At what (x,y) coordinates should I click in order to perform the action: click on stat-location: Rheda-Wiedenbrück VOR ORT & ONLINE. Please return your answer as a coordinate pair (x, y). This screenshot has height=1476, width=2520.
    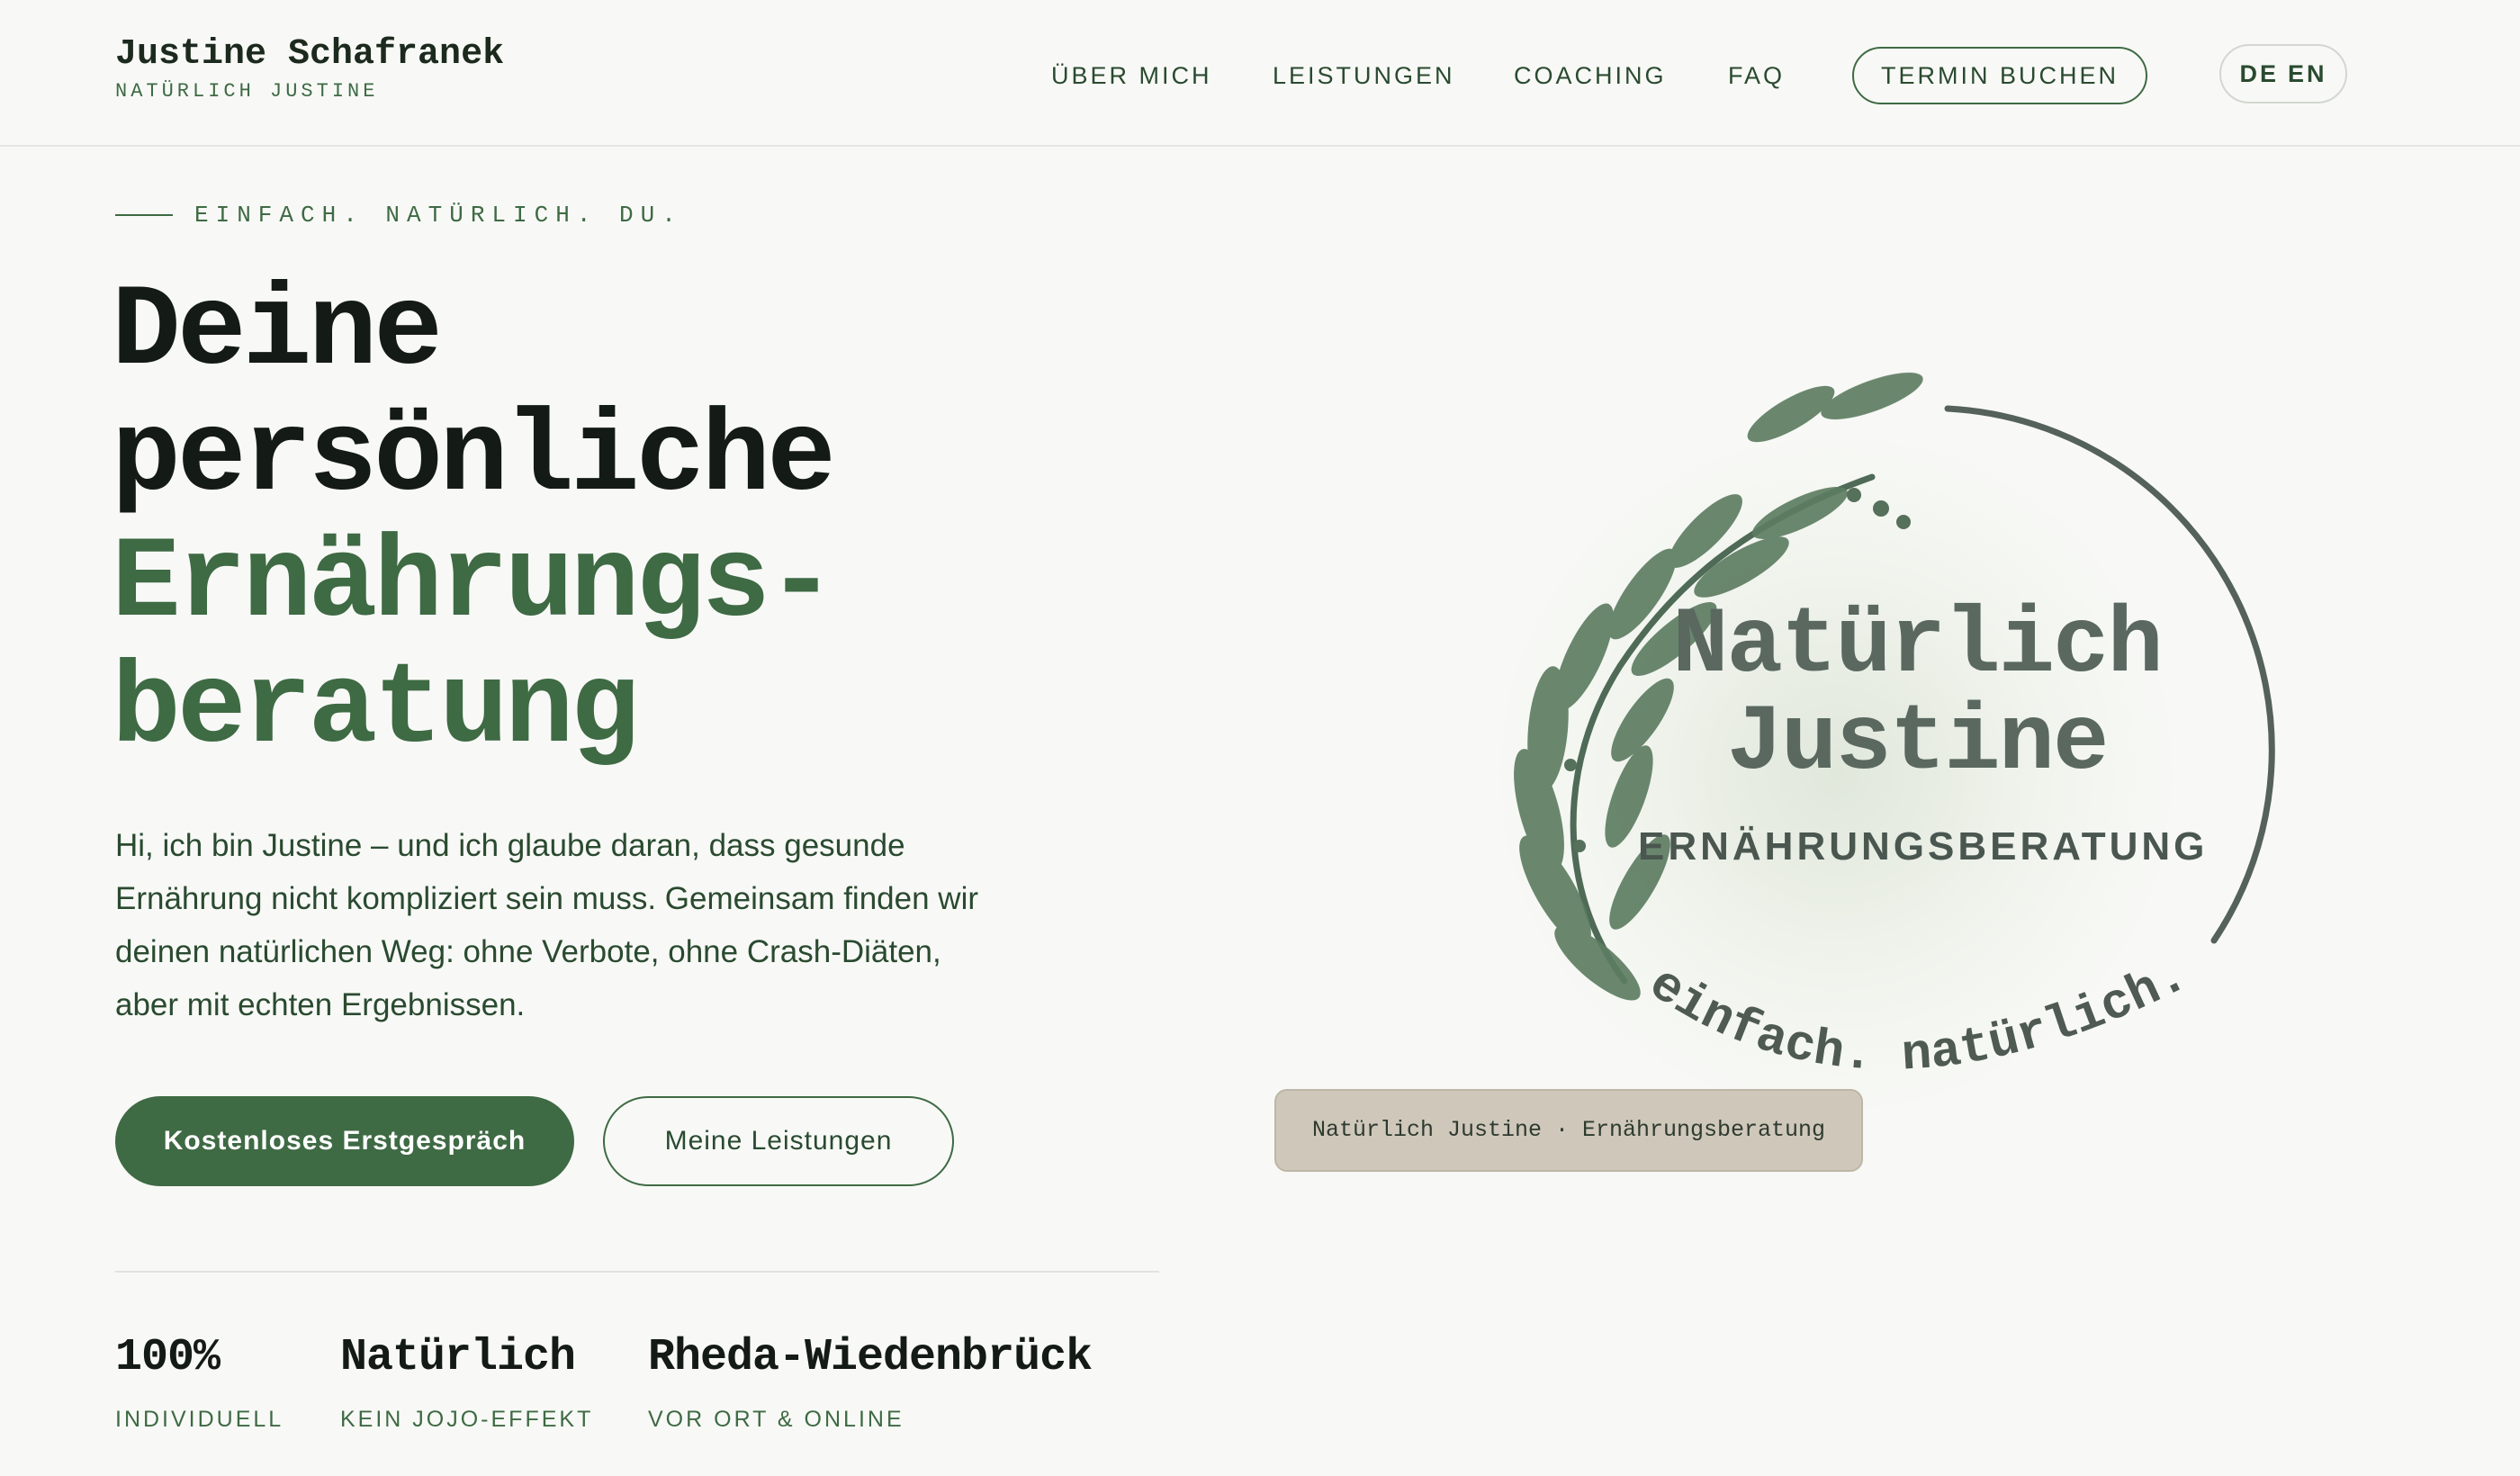
    Looking at the image, I should click on (871, 1382).